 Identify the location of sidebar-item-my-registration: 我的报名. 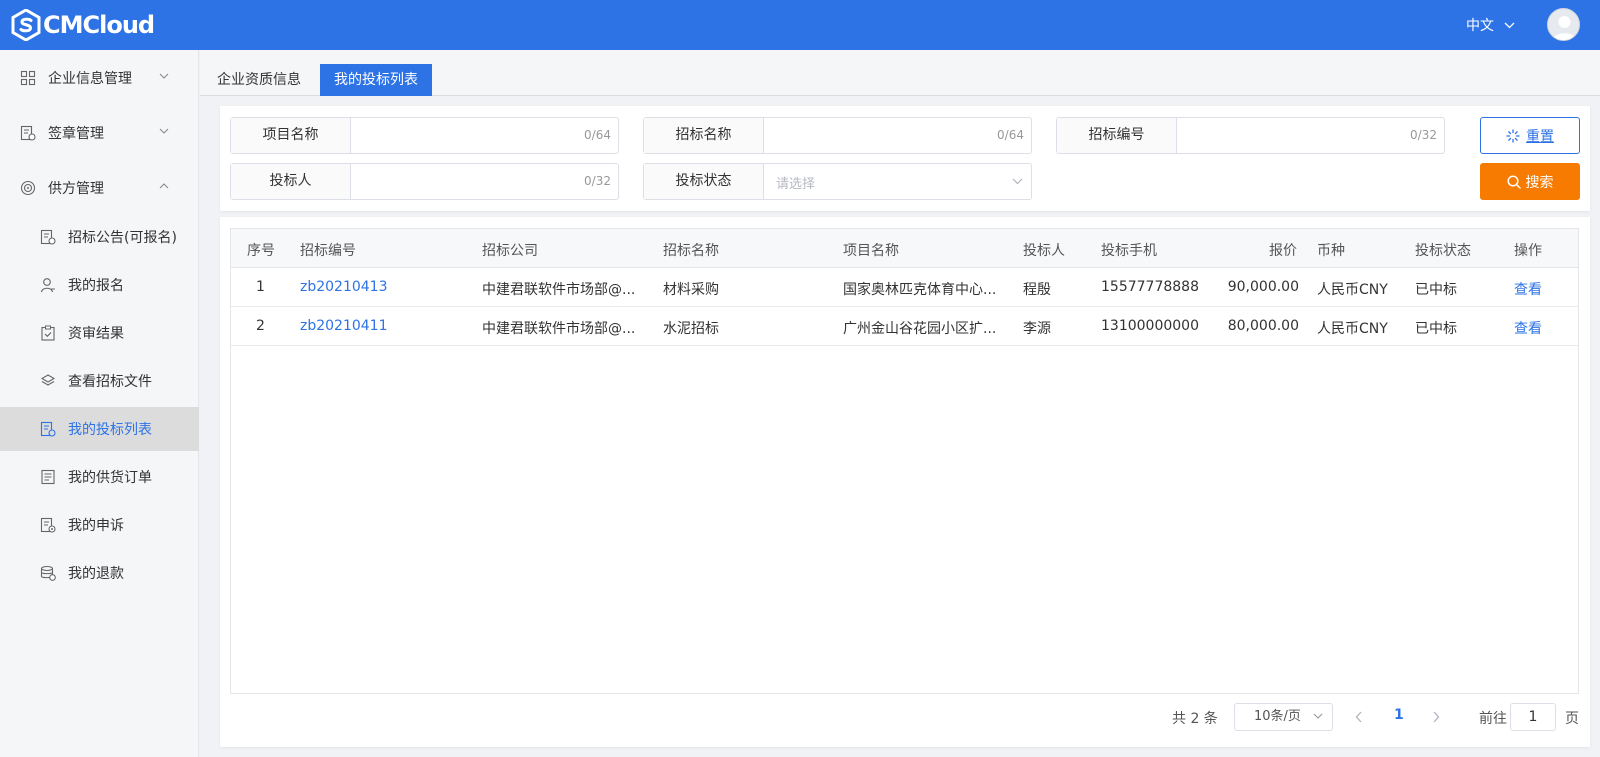
(99, 285).